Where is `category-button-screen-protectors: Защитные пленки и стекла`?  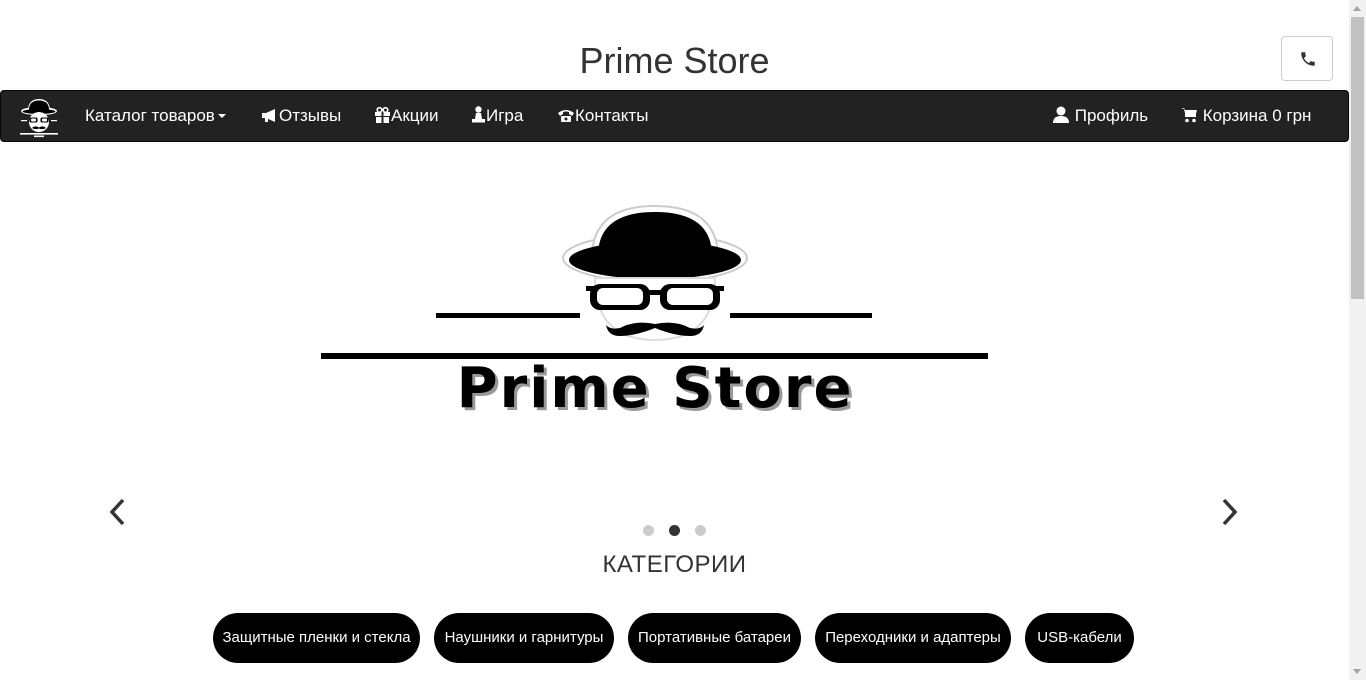 category-button-screen-protectors: Защитные пленки и стекла is located at coordinates (316, 638).